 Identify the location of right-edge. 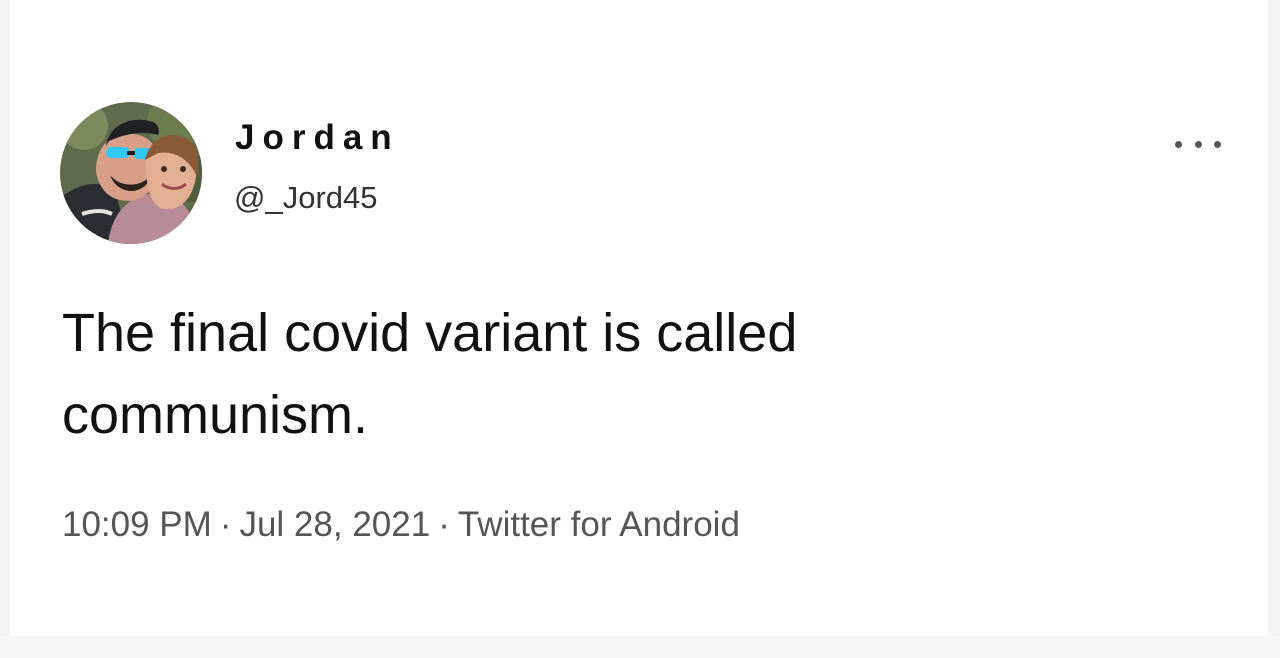
(1274, 329).